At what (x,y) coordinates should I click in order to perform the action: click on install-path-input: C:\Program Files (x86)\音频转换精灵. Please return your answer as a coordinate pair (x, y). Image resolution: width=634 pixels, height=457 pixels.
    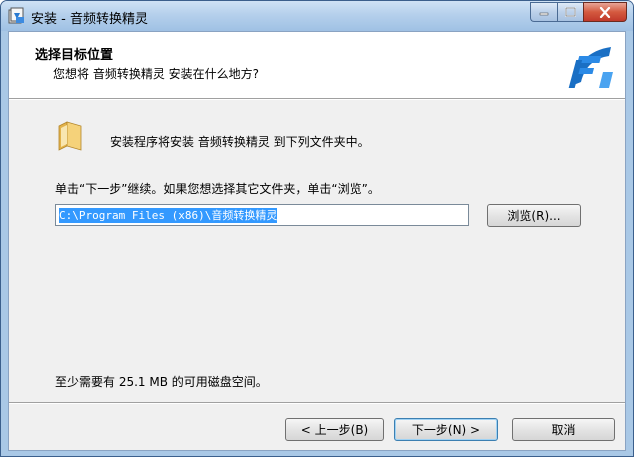
    Looking at the image, I should click on (262, 215).